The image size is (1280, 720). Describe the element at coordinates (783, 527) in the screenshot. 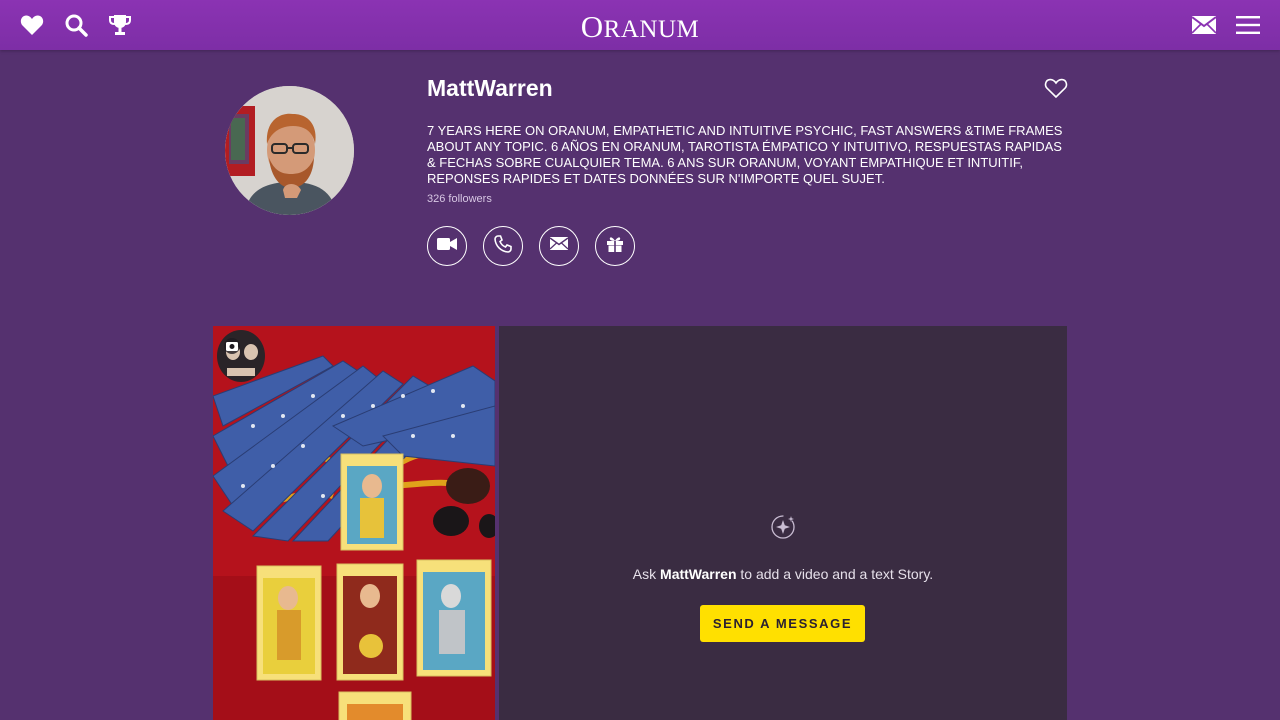

I see `sparkle-icon` at that location.